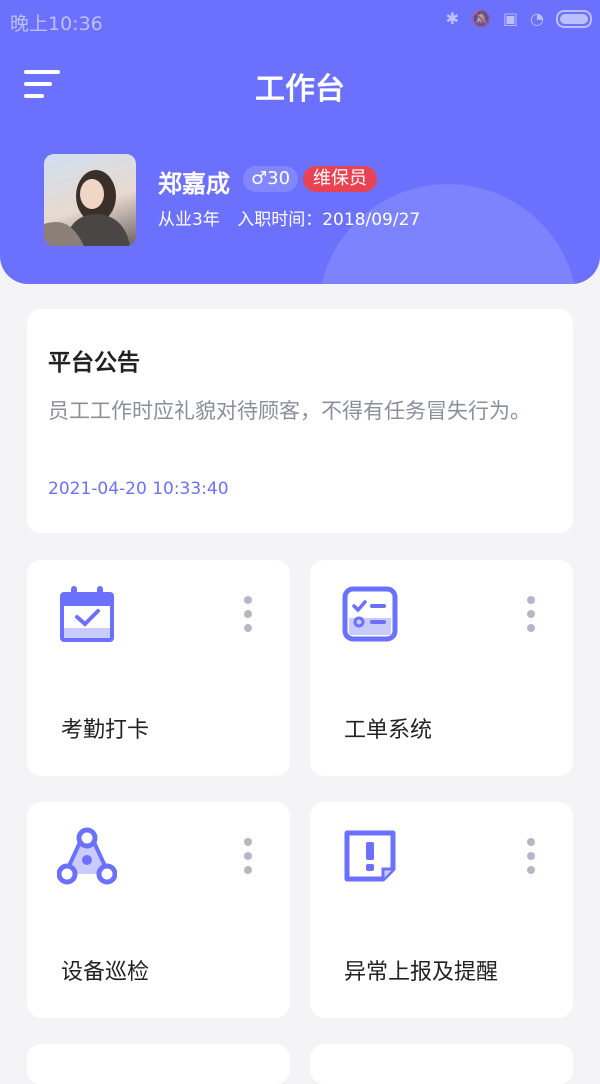 This screenshot has width=600, height=1084. I want to click on avatar, so click(90, 200).